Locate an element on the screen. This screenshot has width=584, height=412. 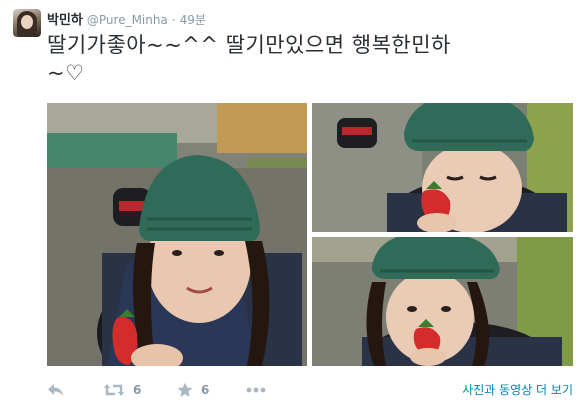
tweet-actions: 6 6 사진과 동영상 더 보기 is located at coordinates (310, 390).